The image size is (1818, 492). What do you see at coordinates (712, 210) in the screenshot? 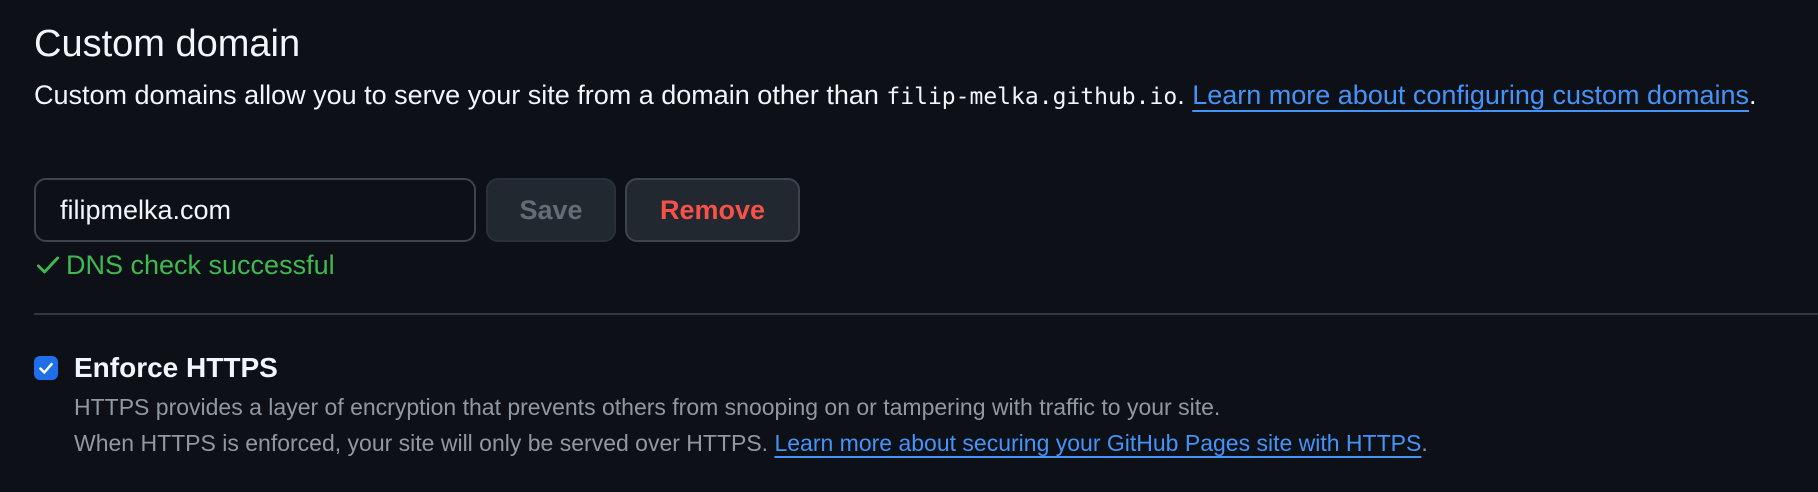
I see `remove-button: Remove` at bounding box center [712, 210].